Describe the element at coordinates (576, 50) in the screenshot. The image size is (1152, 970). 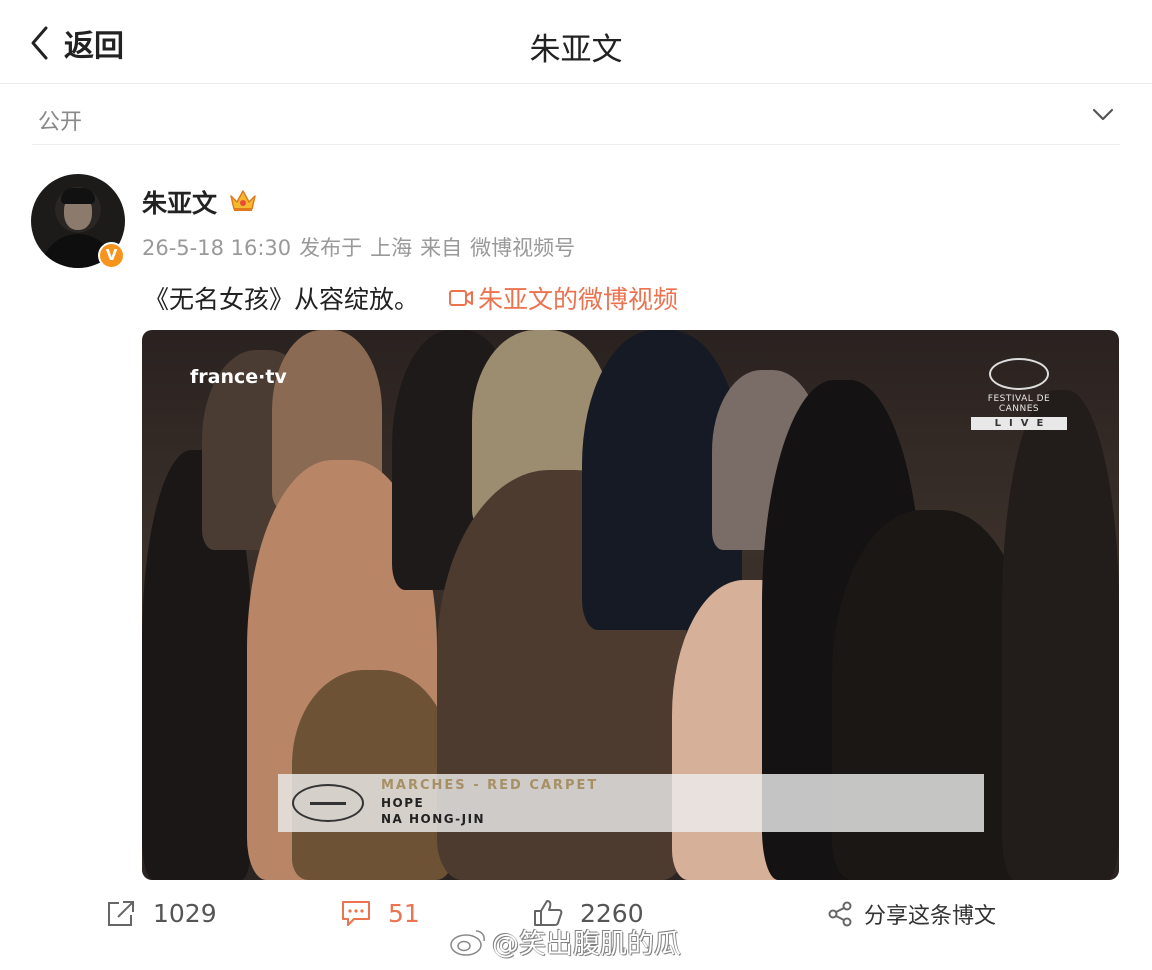
I see `page-title: 朱亚文` at that location.